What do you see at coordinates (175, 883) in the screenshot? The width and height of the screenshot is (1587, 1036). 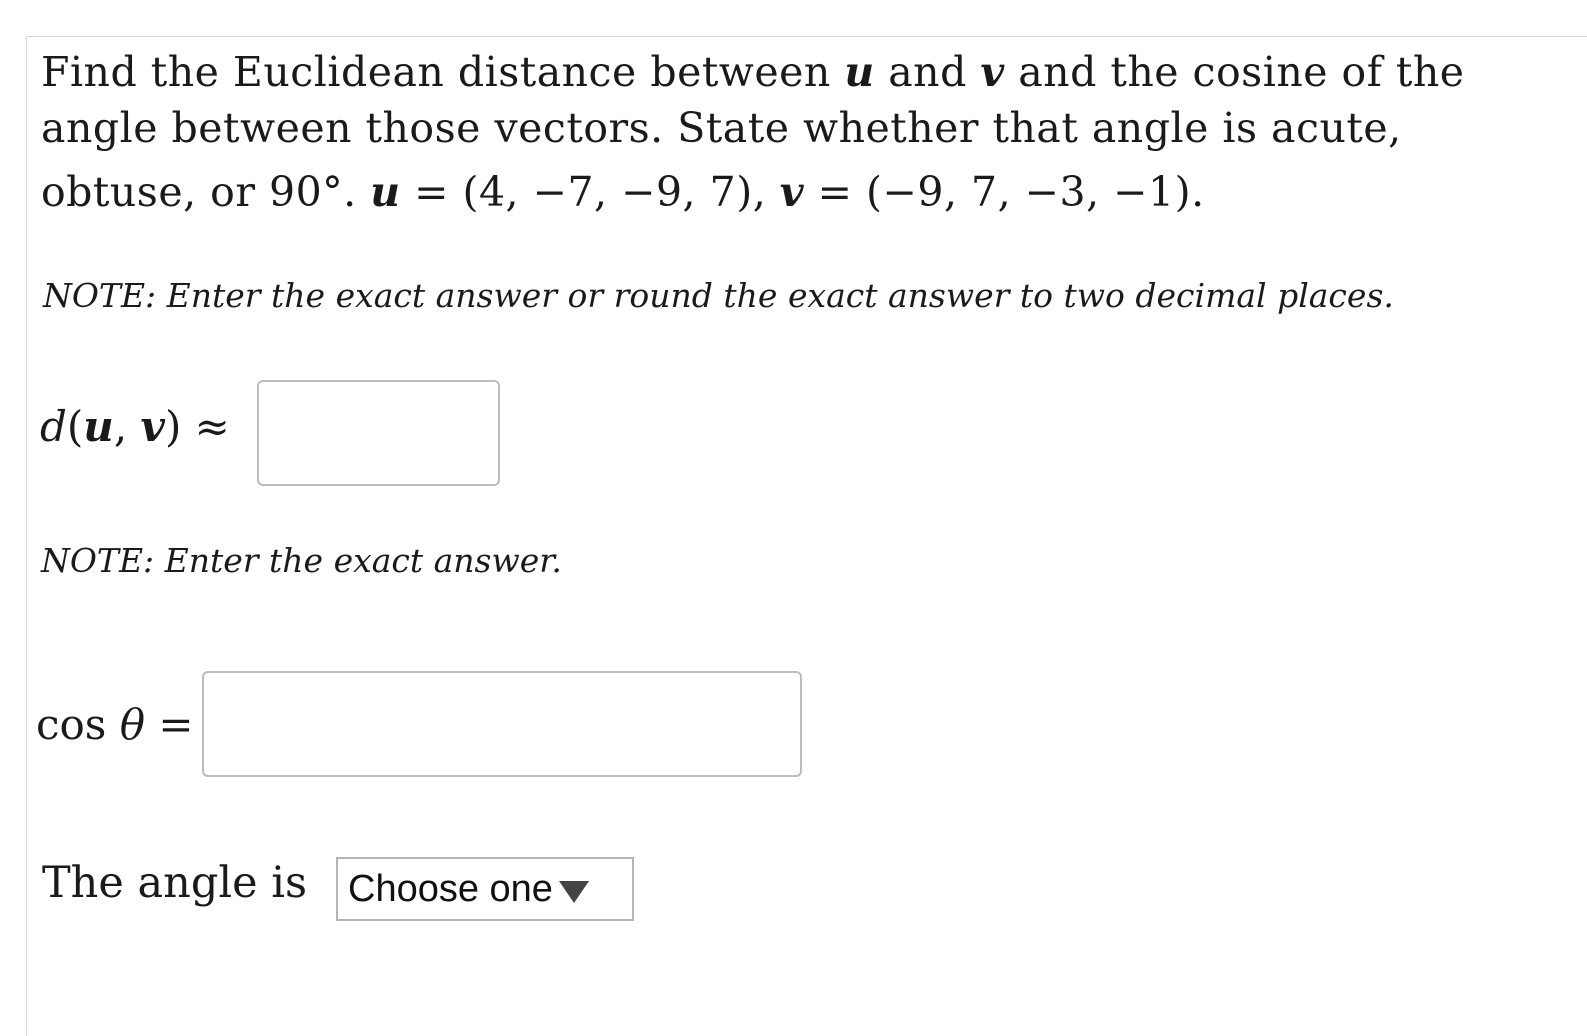 I see `angle-type-label: The angle is` at bounding box center [175, 883].